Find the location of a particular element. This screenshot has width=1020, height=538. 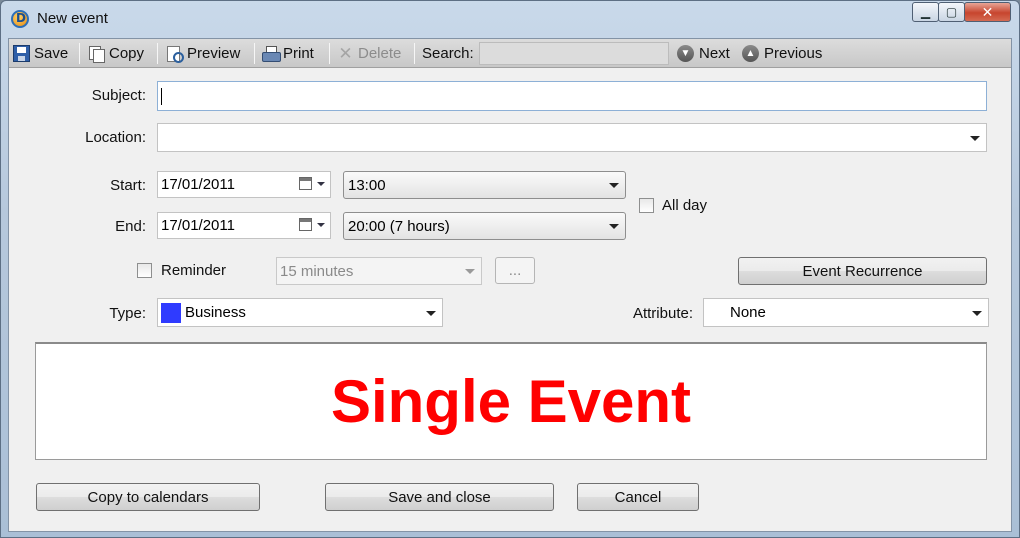

window-controls: ▁ ▢ ✕ is located at coordinates (961, 12).